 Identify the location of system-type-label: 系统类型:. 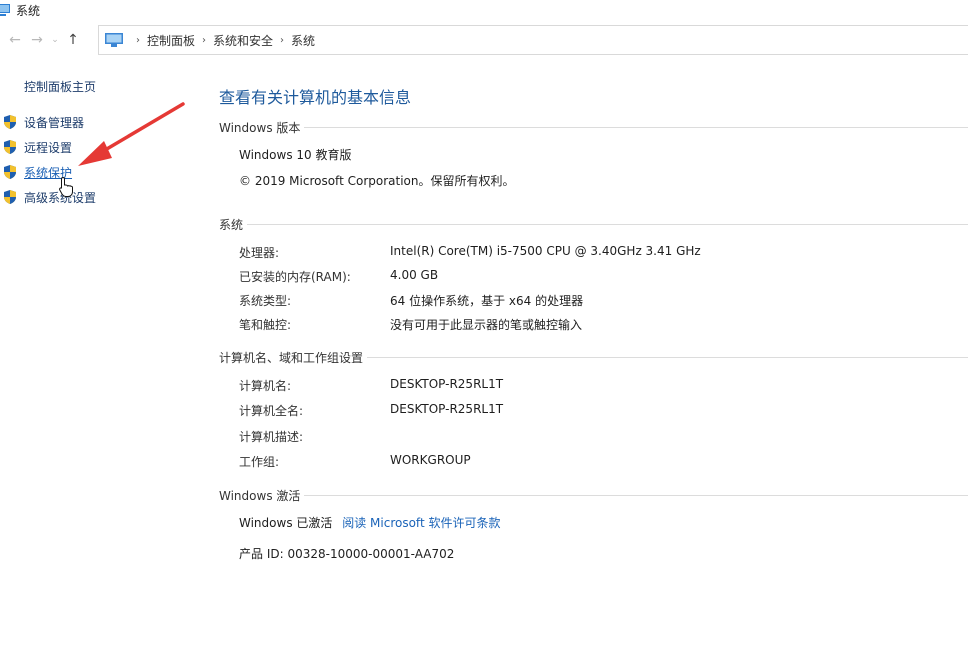
(265, 301).